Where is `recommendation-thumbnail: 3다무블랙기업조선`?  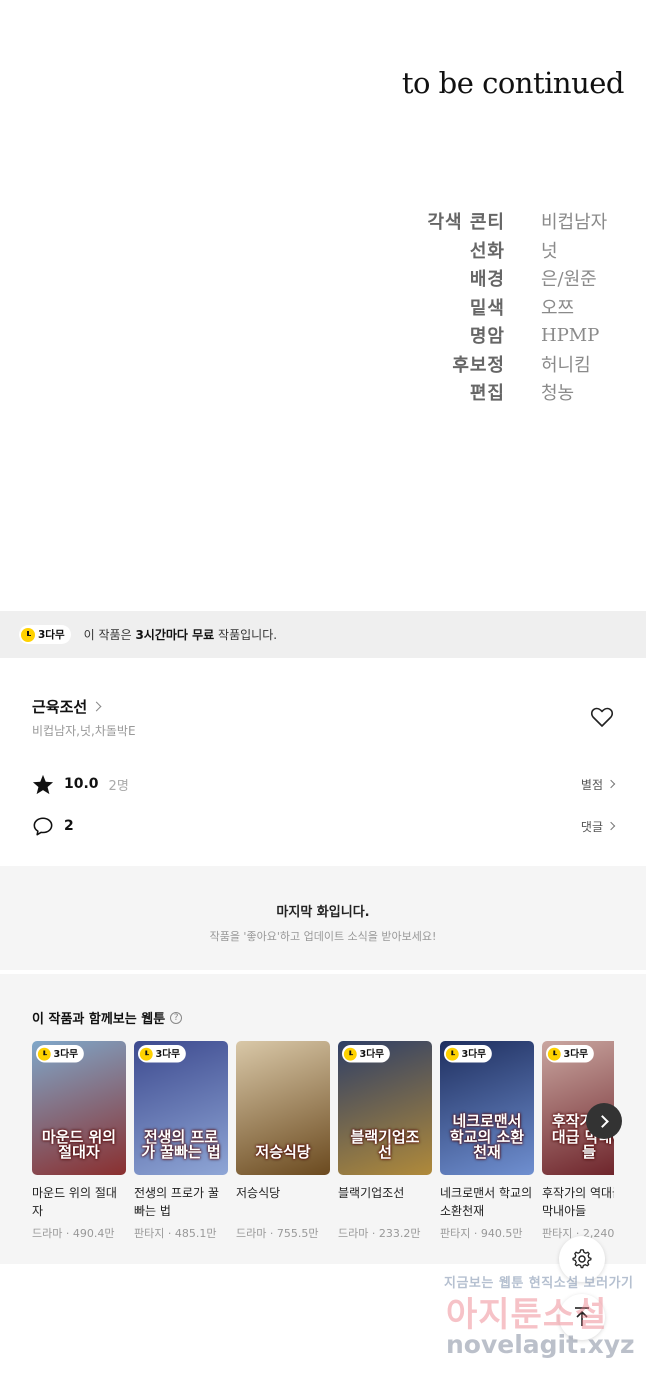
recommendation-thumbnail: 3다무블랙기업조선 is located at coordinates (385, 1108).